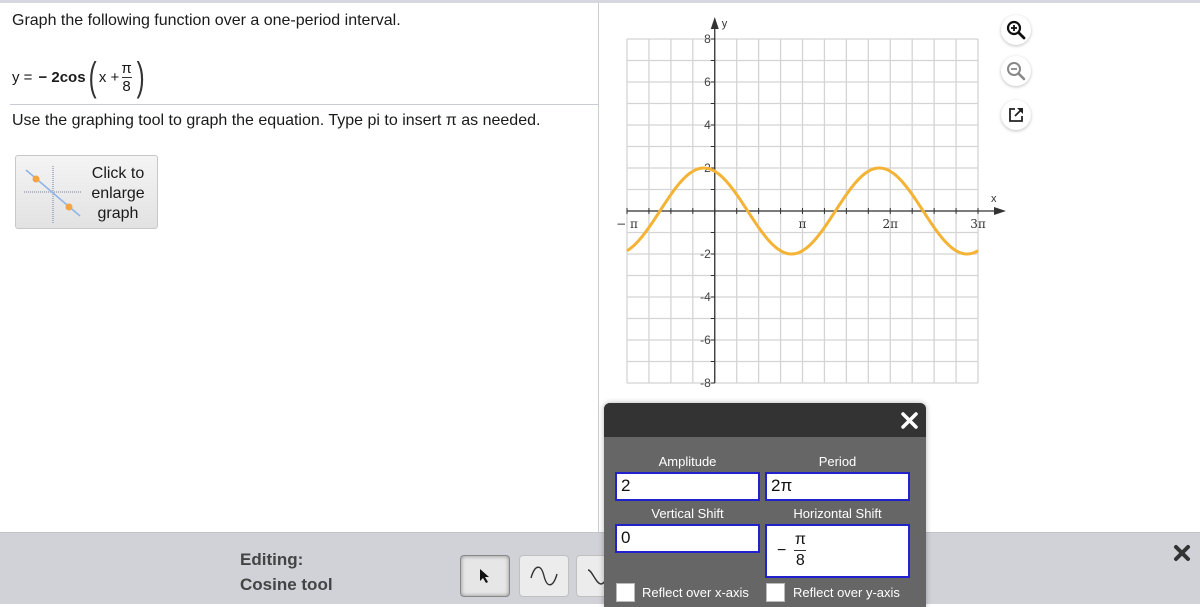  I want to click on equation-fraction: π 8, so click(126, 77).